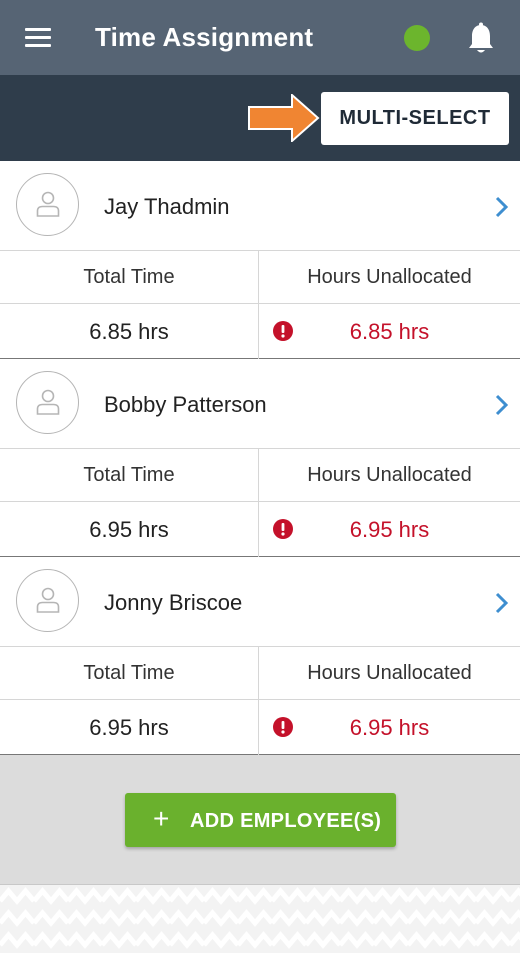 The image size is (520, 953). What do you see at coordinates (260, 602) in the screenshot?
I see `employee-row: Jonny Briscoe` at bounding box center [260, 602].